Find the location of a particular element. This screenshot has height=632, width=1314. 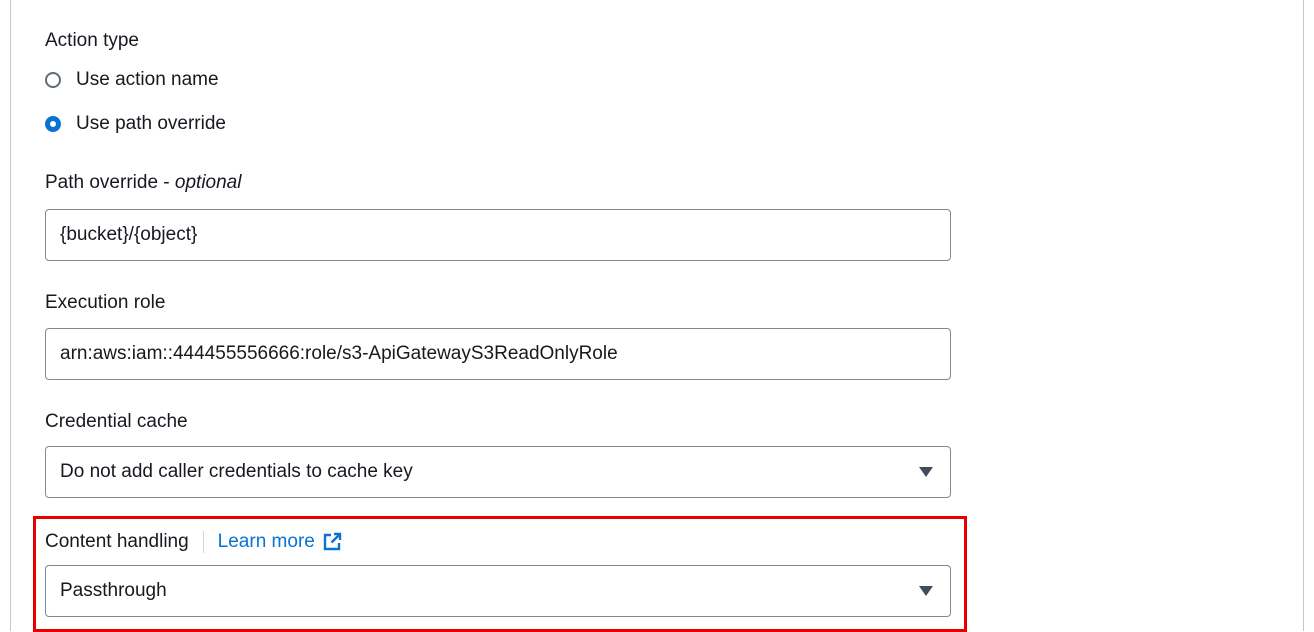

path-override-input: {bucket}/{object} is located at coordinates (498, 235).